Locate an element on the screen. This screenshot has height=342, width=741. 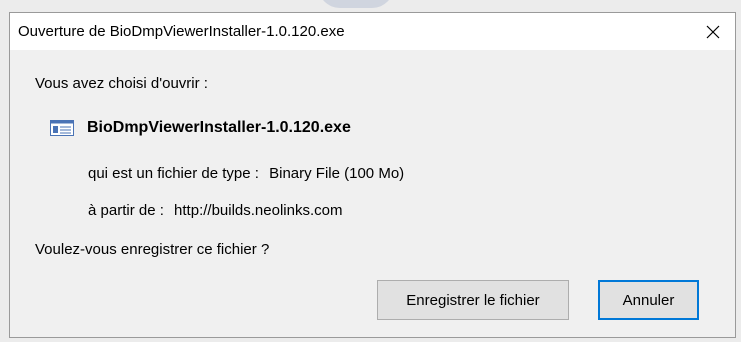
source-line: à partir de : http://builds.neolinks.com is located at coordinates (215, 210).